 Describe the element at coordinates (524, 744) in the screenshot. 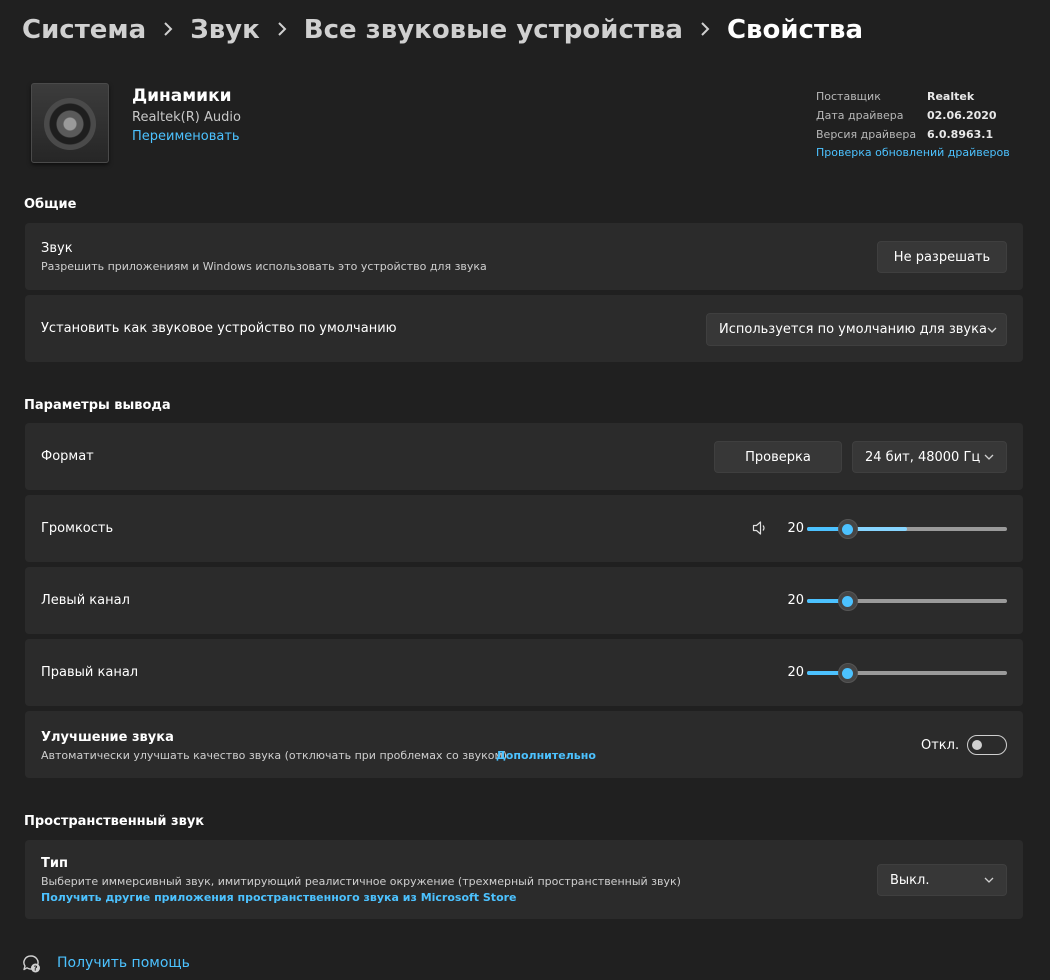

I see `enhance-card` at that location.